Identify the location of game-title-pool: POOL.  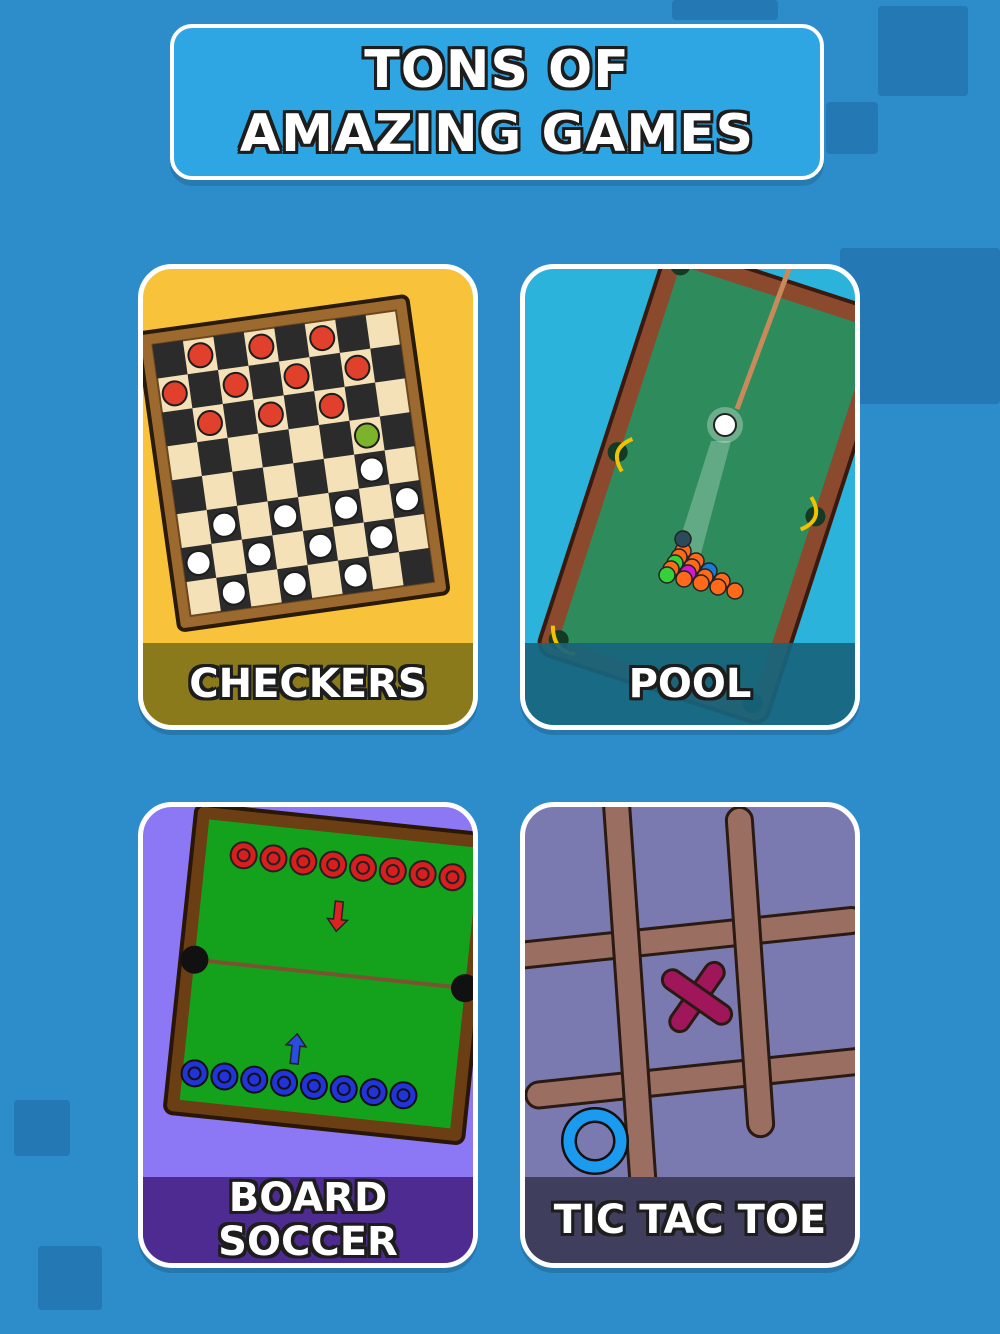
(690, 684).